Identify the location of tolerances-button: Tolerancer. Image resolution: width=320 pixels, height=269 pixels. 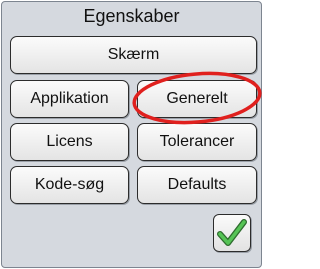
(197, 142).